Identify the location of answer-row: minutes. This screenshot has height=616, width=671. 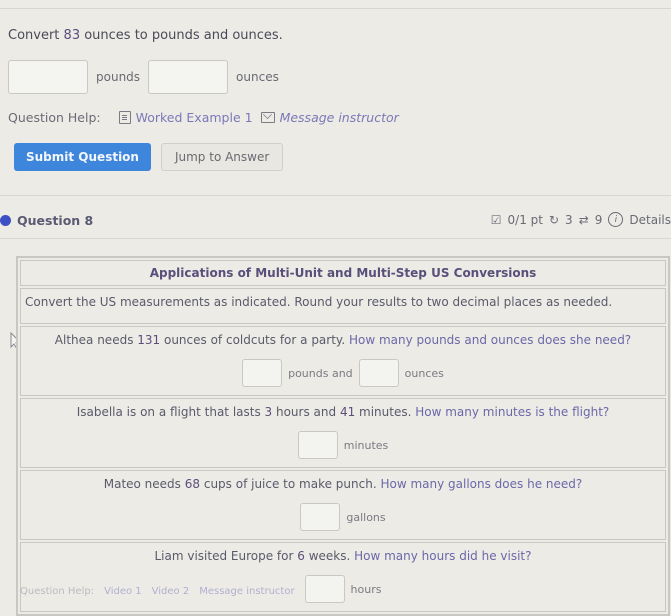
(343, 445).